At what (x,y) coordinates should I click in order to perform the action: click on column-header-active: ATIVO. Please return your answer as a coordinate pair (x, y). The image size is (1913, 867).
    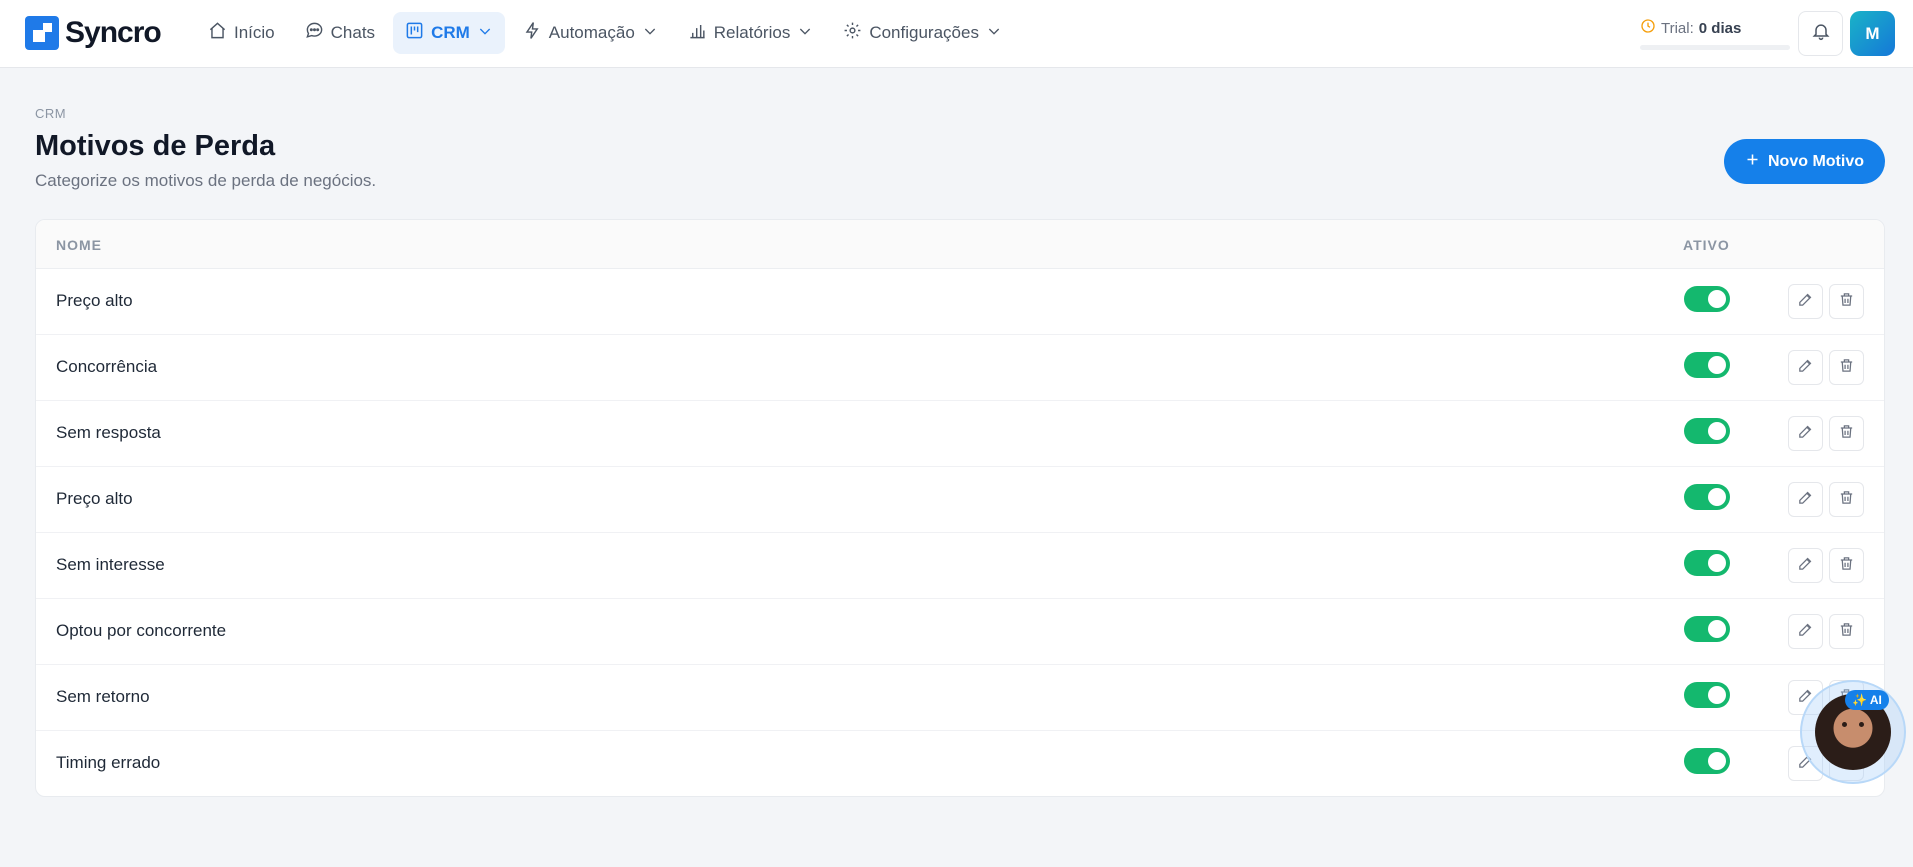
    Looking at the image, I should click on (1706, 245).